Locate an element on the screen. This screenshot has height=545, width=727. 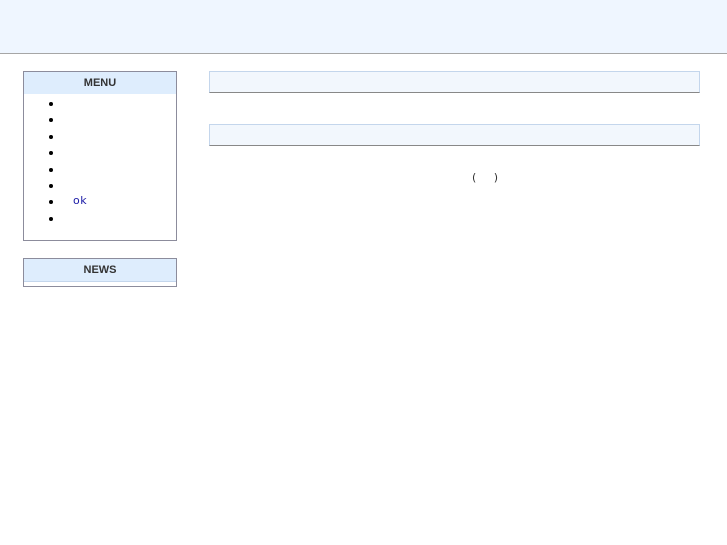
news-panel: NEWS is located at coordinates (100, 272).